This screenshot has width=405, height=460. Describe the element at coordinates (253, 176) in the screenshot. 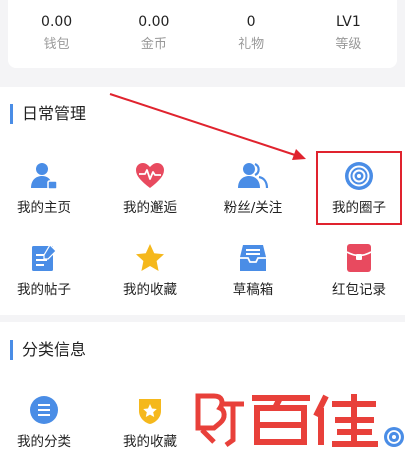

I see `users-icon` at that location.